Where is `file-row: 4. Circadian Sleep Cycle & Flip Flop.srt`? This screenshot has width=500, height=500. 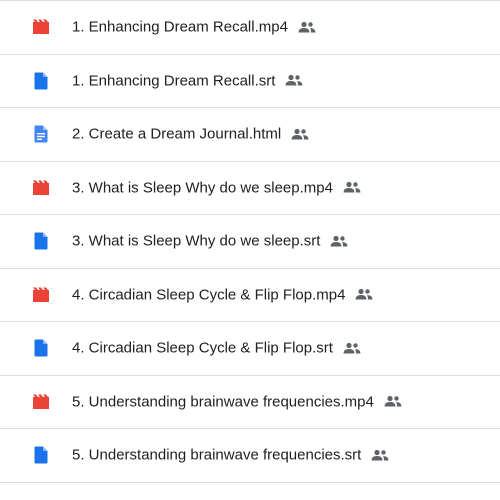 file-row: 4. Circadian Sleep Cycle & Flip Flop.srt is located at coordinates (250, 349).